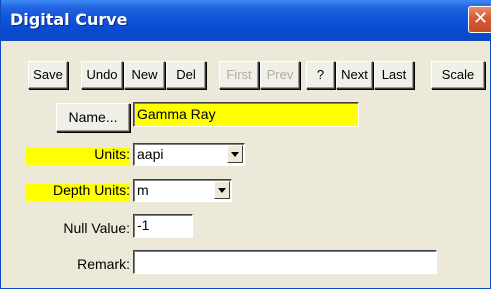 The image size is (491, 289). I want to click on units-label: Units:, so click(112, 154).